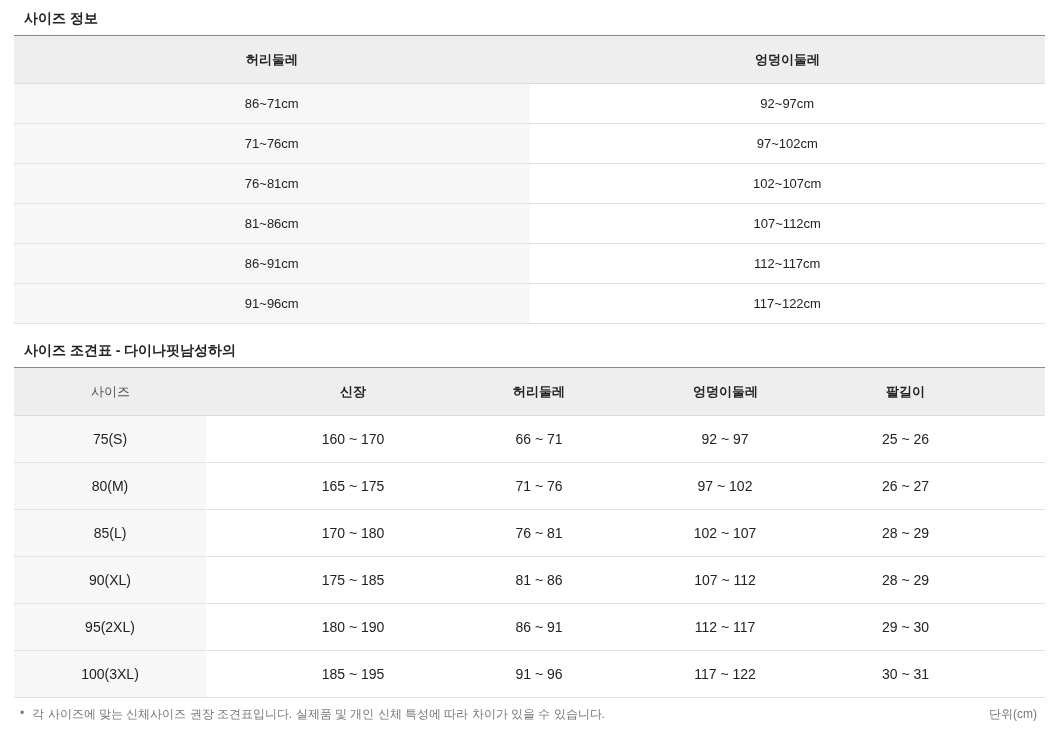  What do you see at coordinates (272, 263) in the screenshot?
I see `table-cell: 86~91cm` at bounding box center [272, 263].